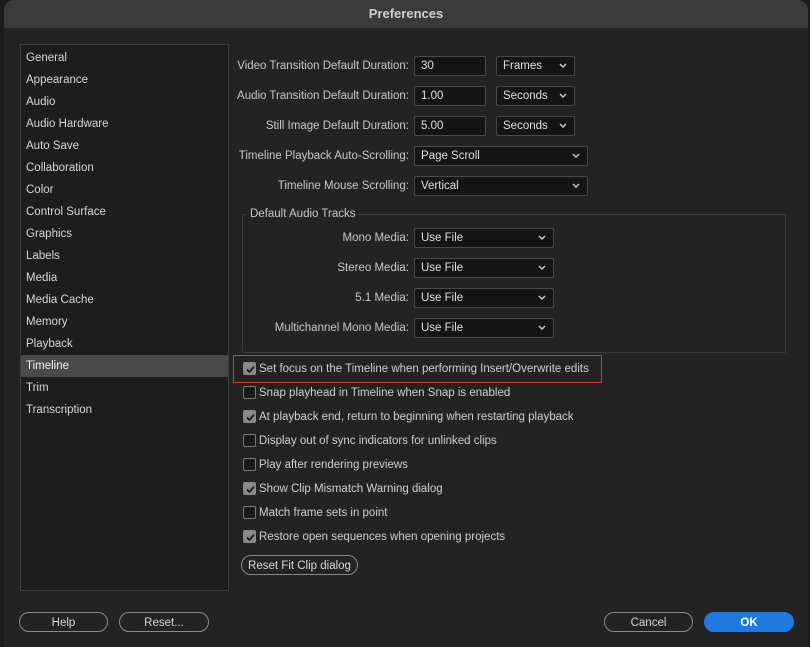  What do you see at coordinates (124, 388) in the screenshot?
I see `sidebar-item-trim: Trim` at bounding box center [124, 388].